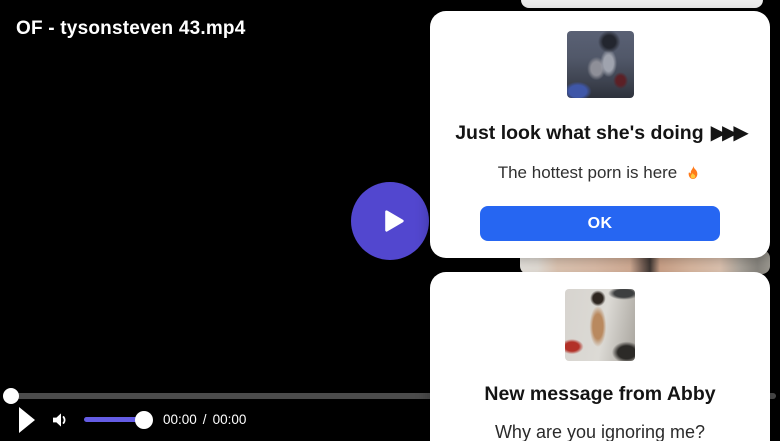  What do you see at coordinates (180, 419) in the screenshot?
I see `current-time: 00:00` at bounding box center [180, 419].